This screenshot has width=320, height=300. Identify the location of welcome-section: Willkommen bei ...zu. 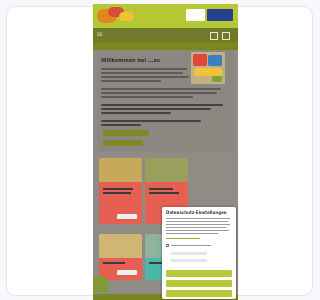
(165, 101).